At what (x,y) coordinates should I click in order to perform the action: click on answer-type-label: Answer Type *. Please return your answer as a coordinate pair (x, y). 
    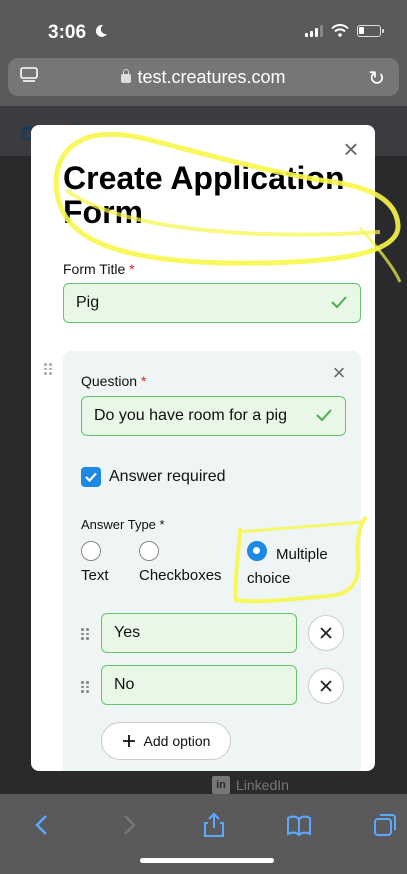
    Looking at the image, I should click on (123, 524).